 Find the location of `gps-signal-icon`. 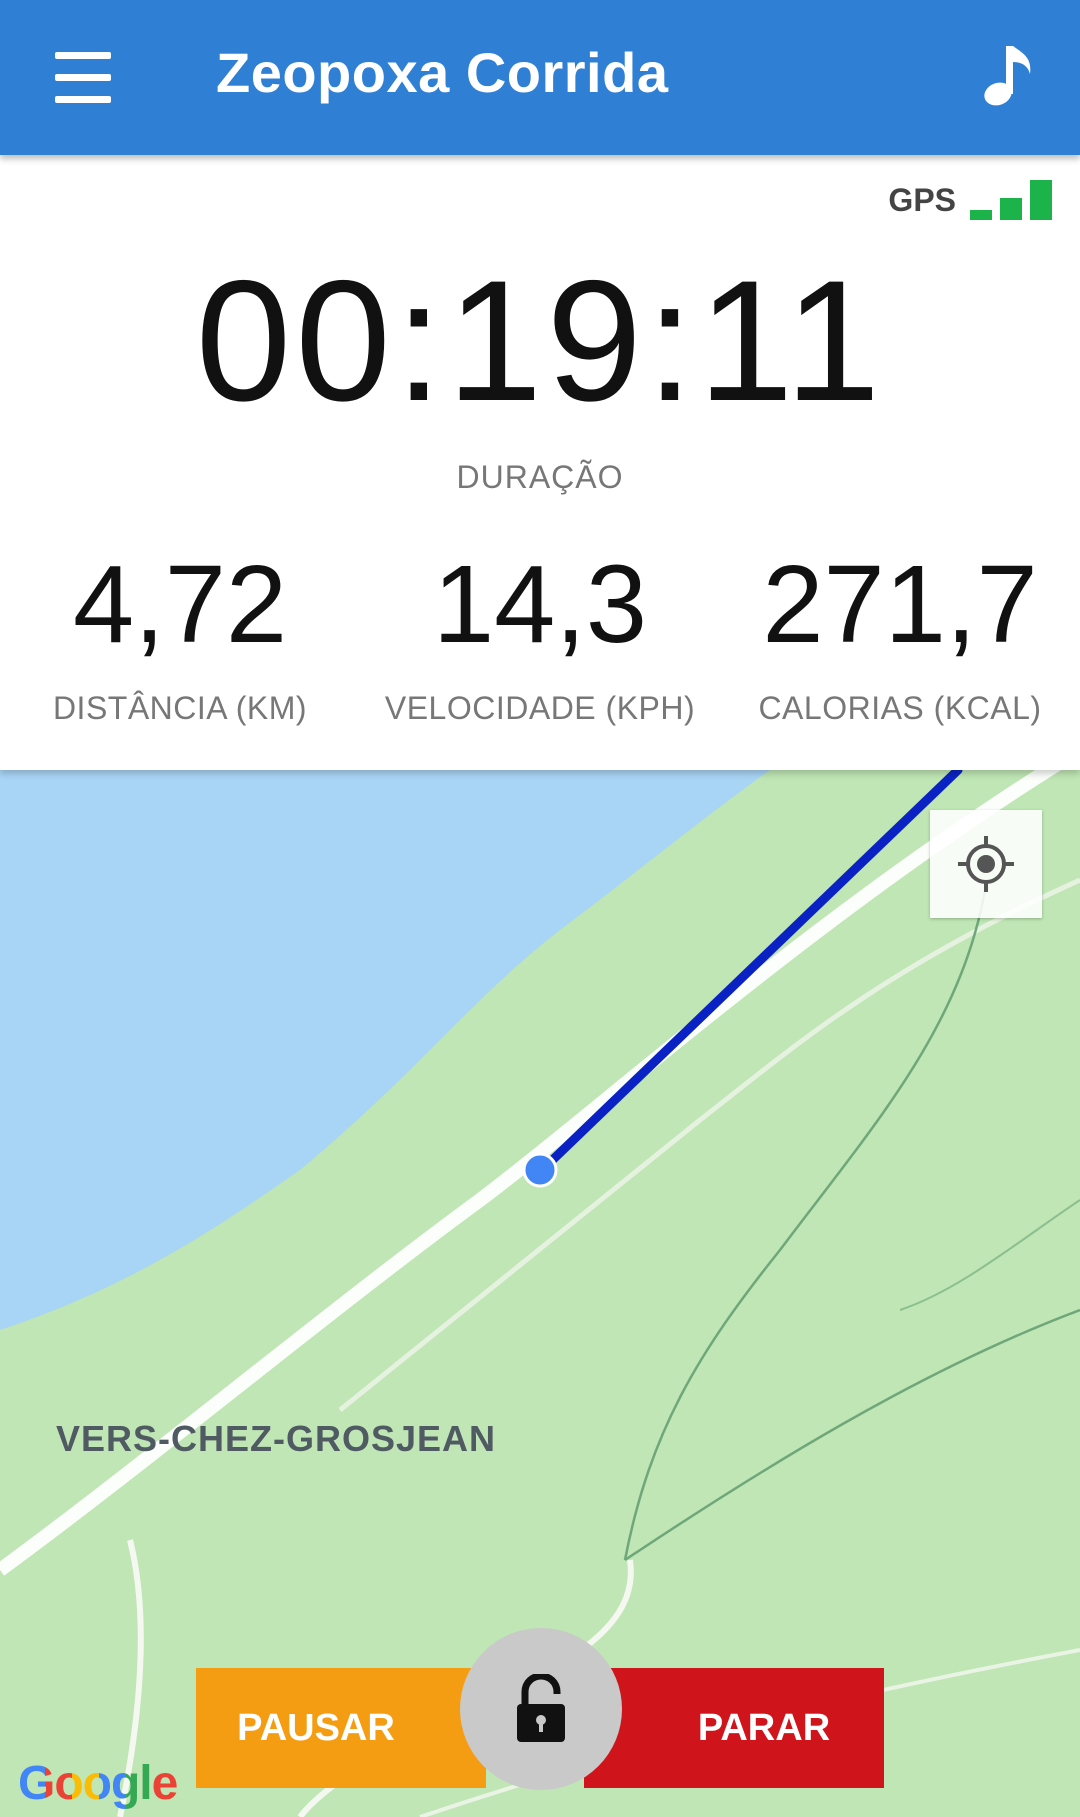

gps-signal-icon is located at coordinates (1012, 200).